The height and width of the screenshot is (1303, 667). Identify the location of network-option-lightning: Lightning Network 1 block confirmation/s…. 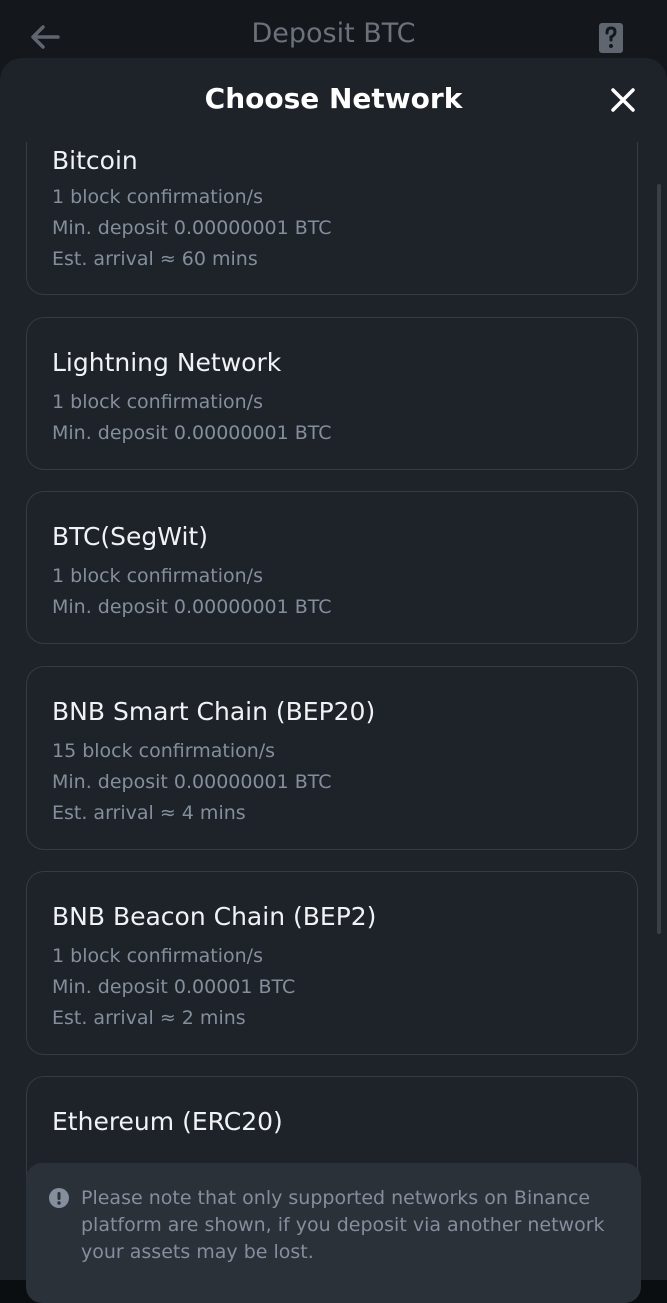
(332, 393).